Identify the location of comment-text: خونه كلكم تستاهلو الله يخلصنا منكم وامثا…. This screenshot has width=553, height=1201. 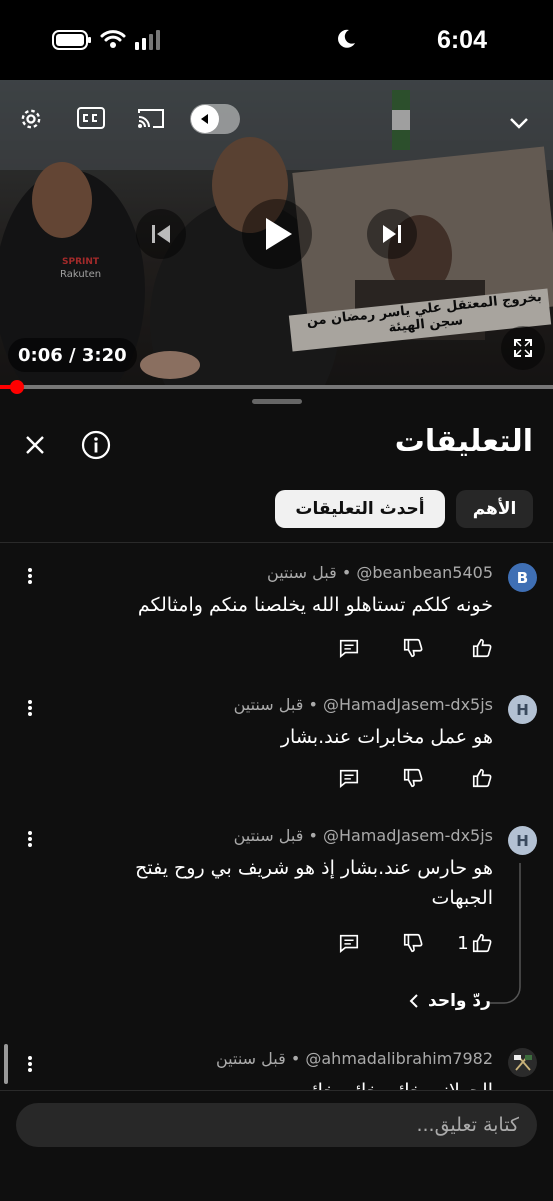
(315, 605).